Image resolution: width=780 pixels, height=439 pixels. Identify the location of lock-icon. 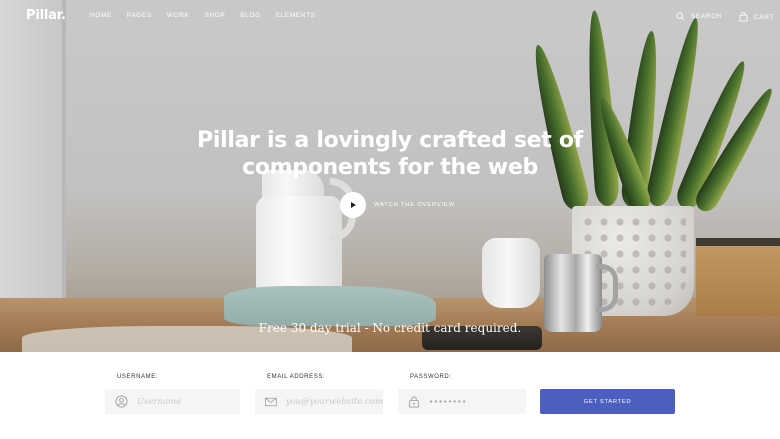
(414, 401).